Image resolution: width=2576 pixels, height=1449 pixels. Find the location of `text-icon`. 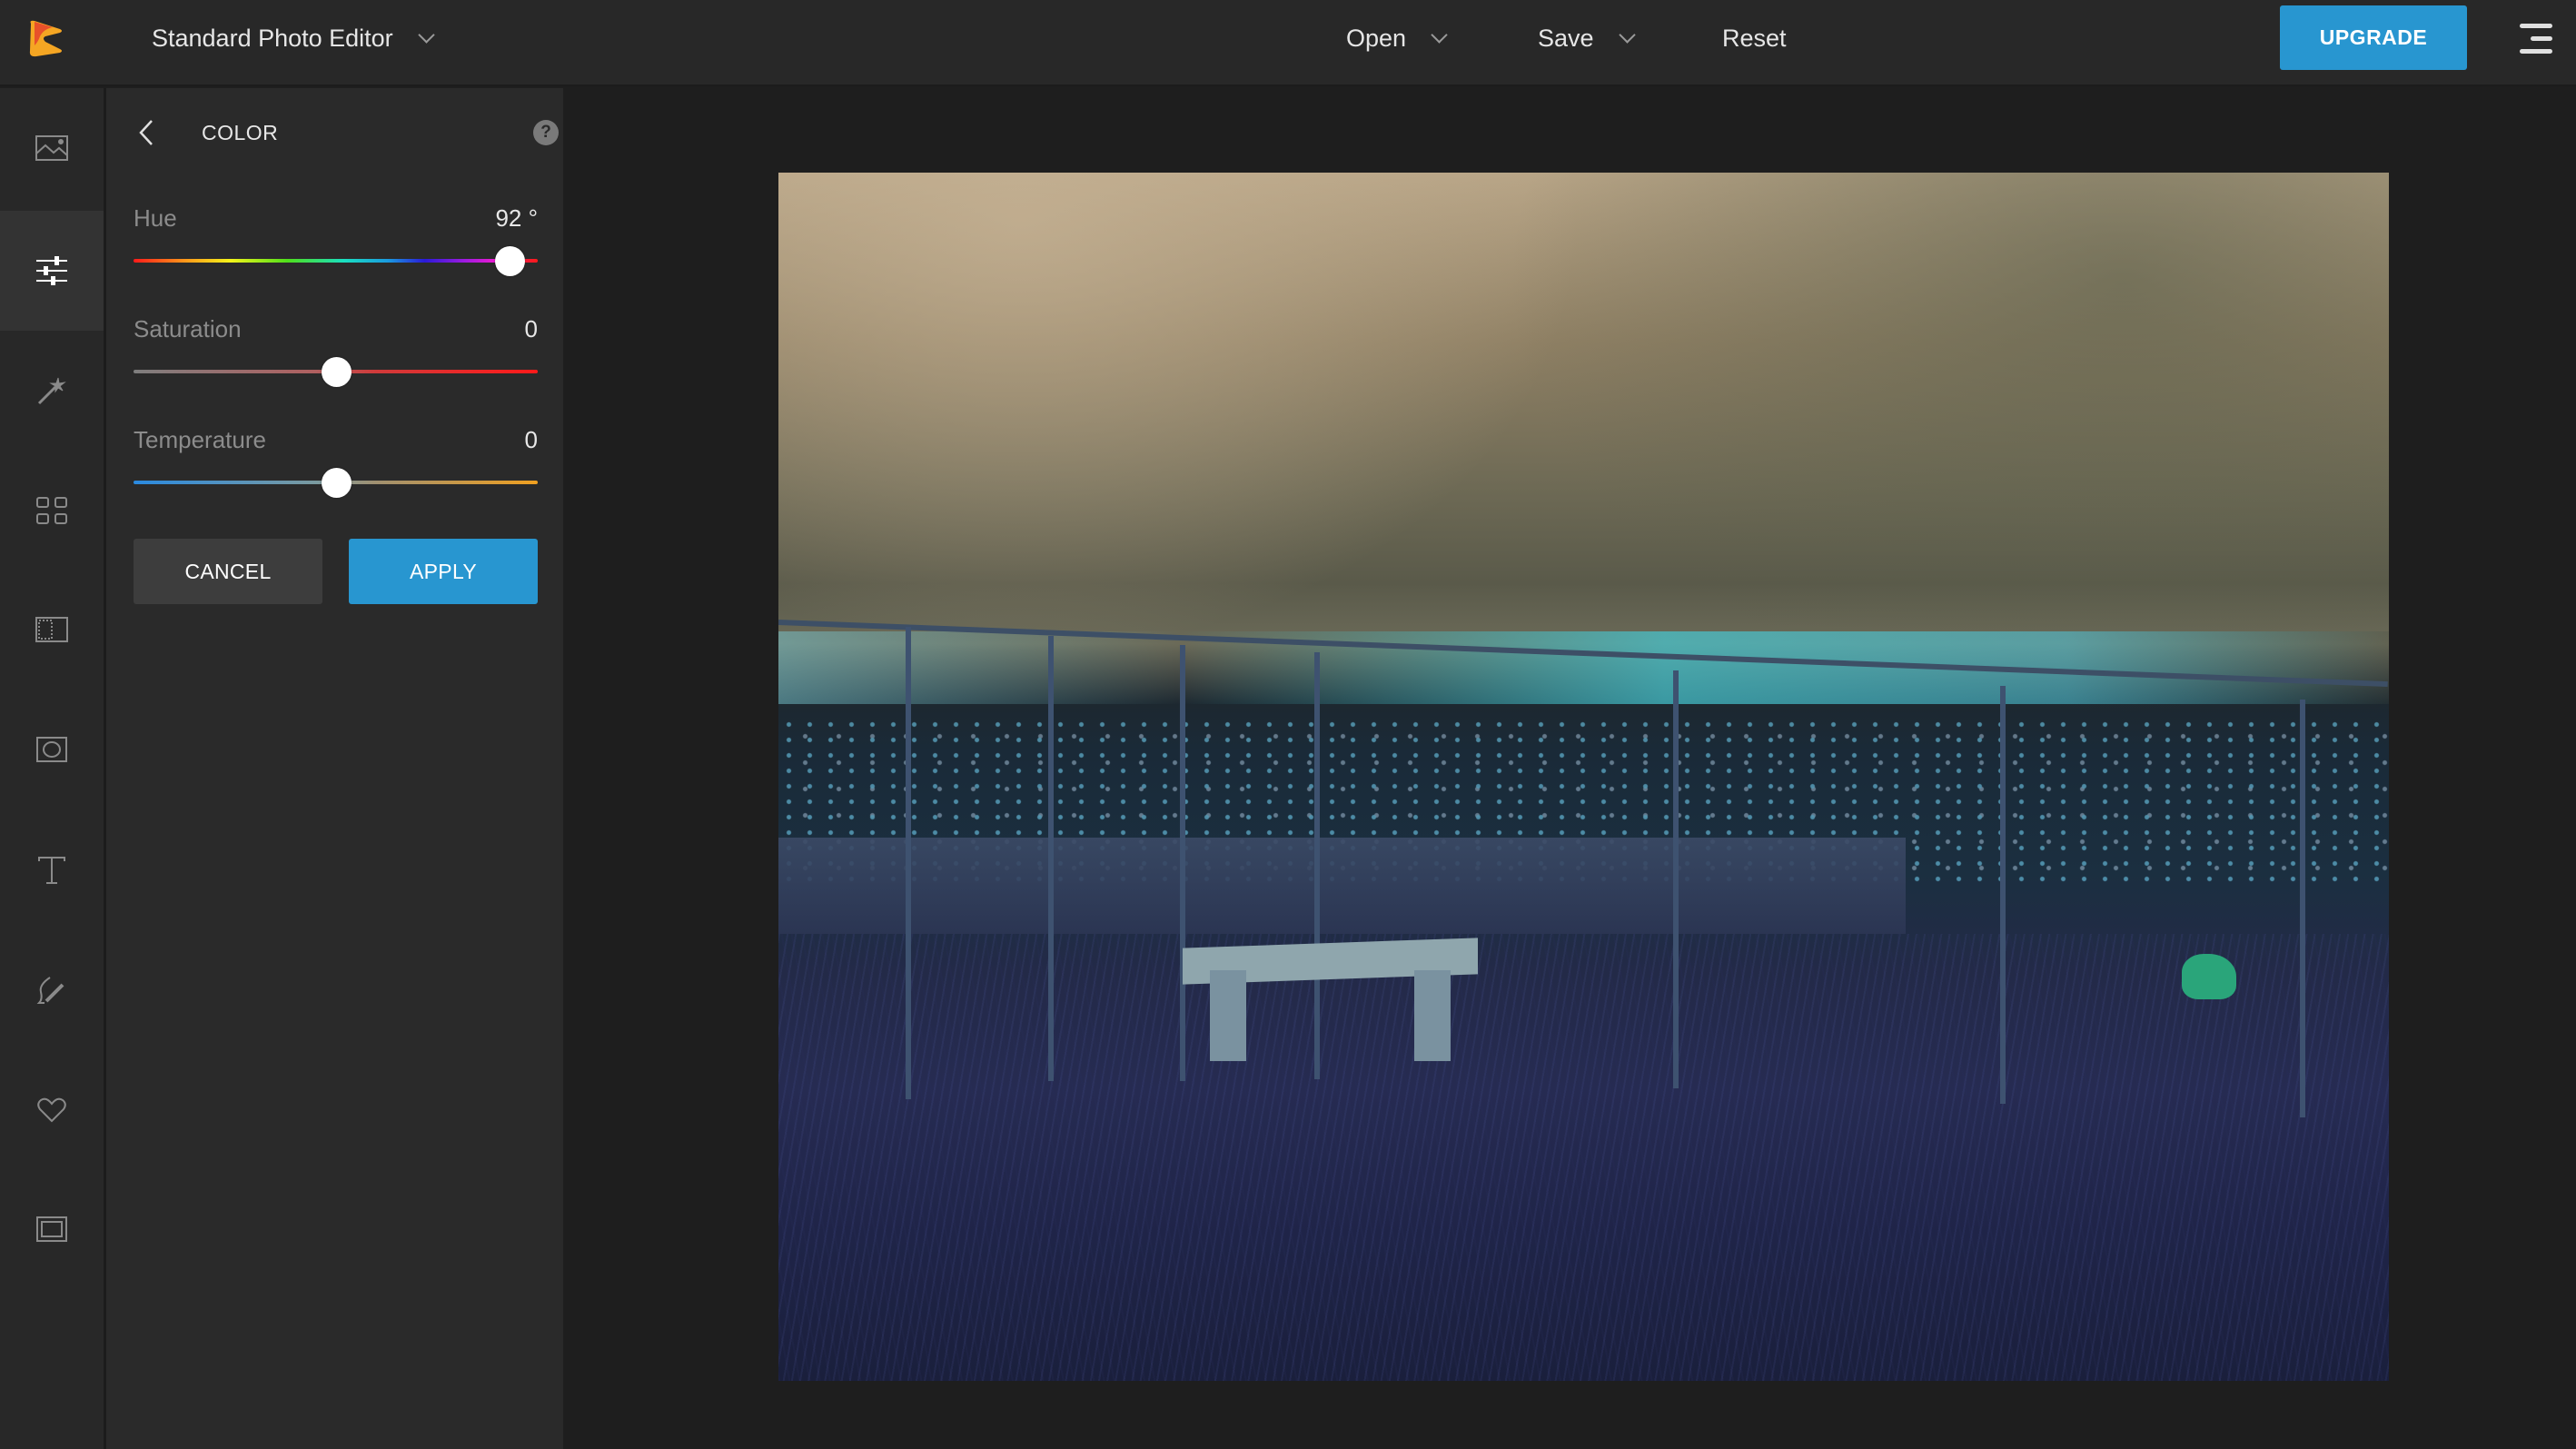

text-icon is located at coordinates (51, 871).